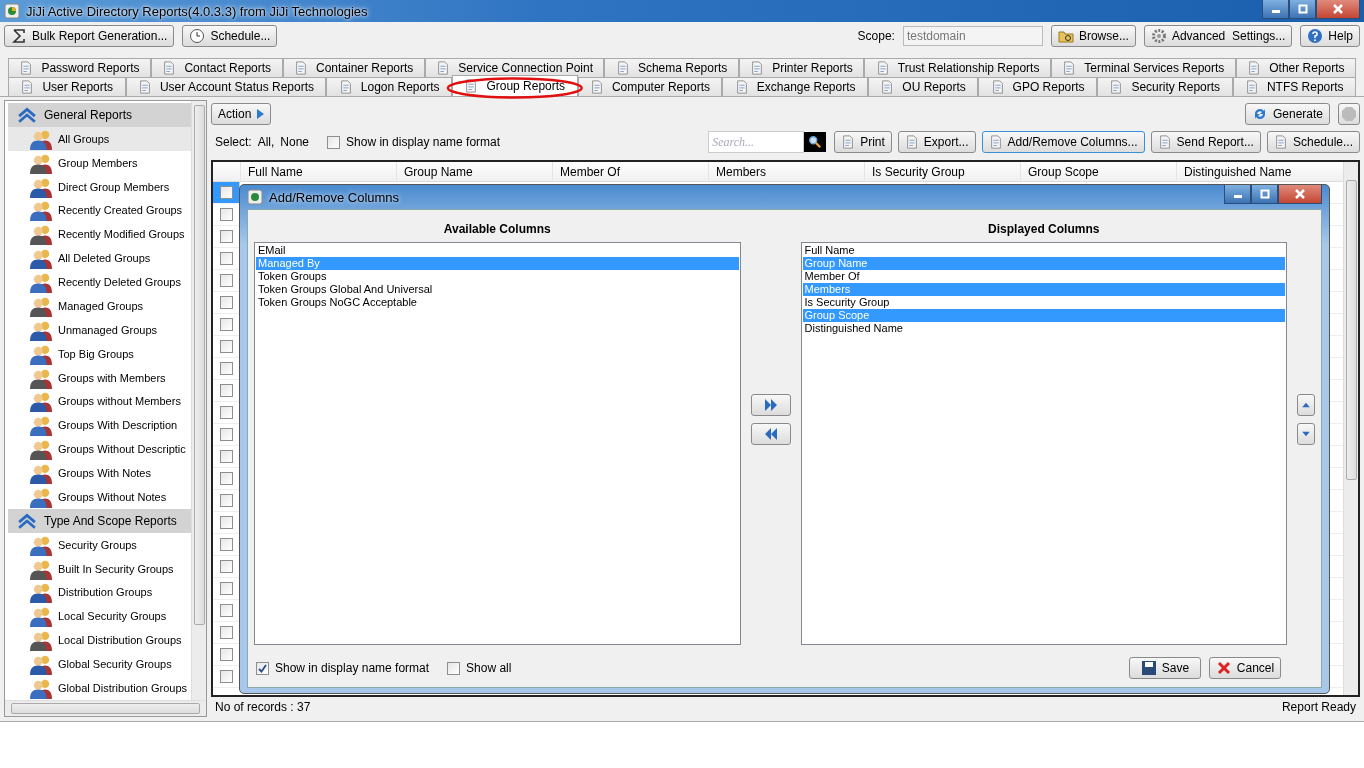  Describe the element at coordinates (1306, 405) in the screenshot. I see `move-up-button` at that location.